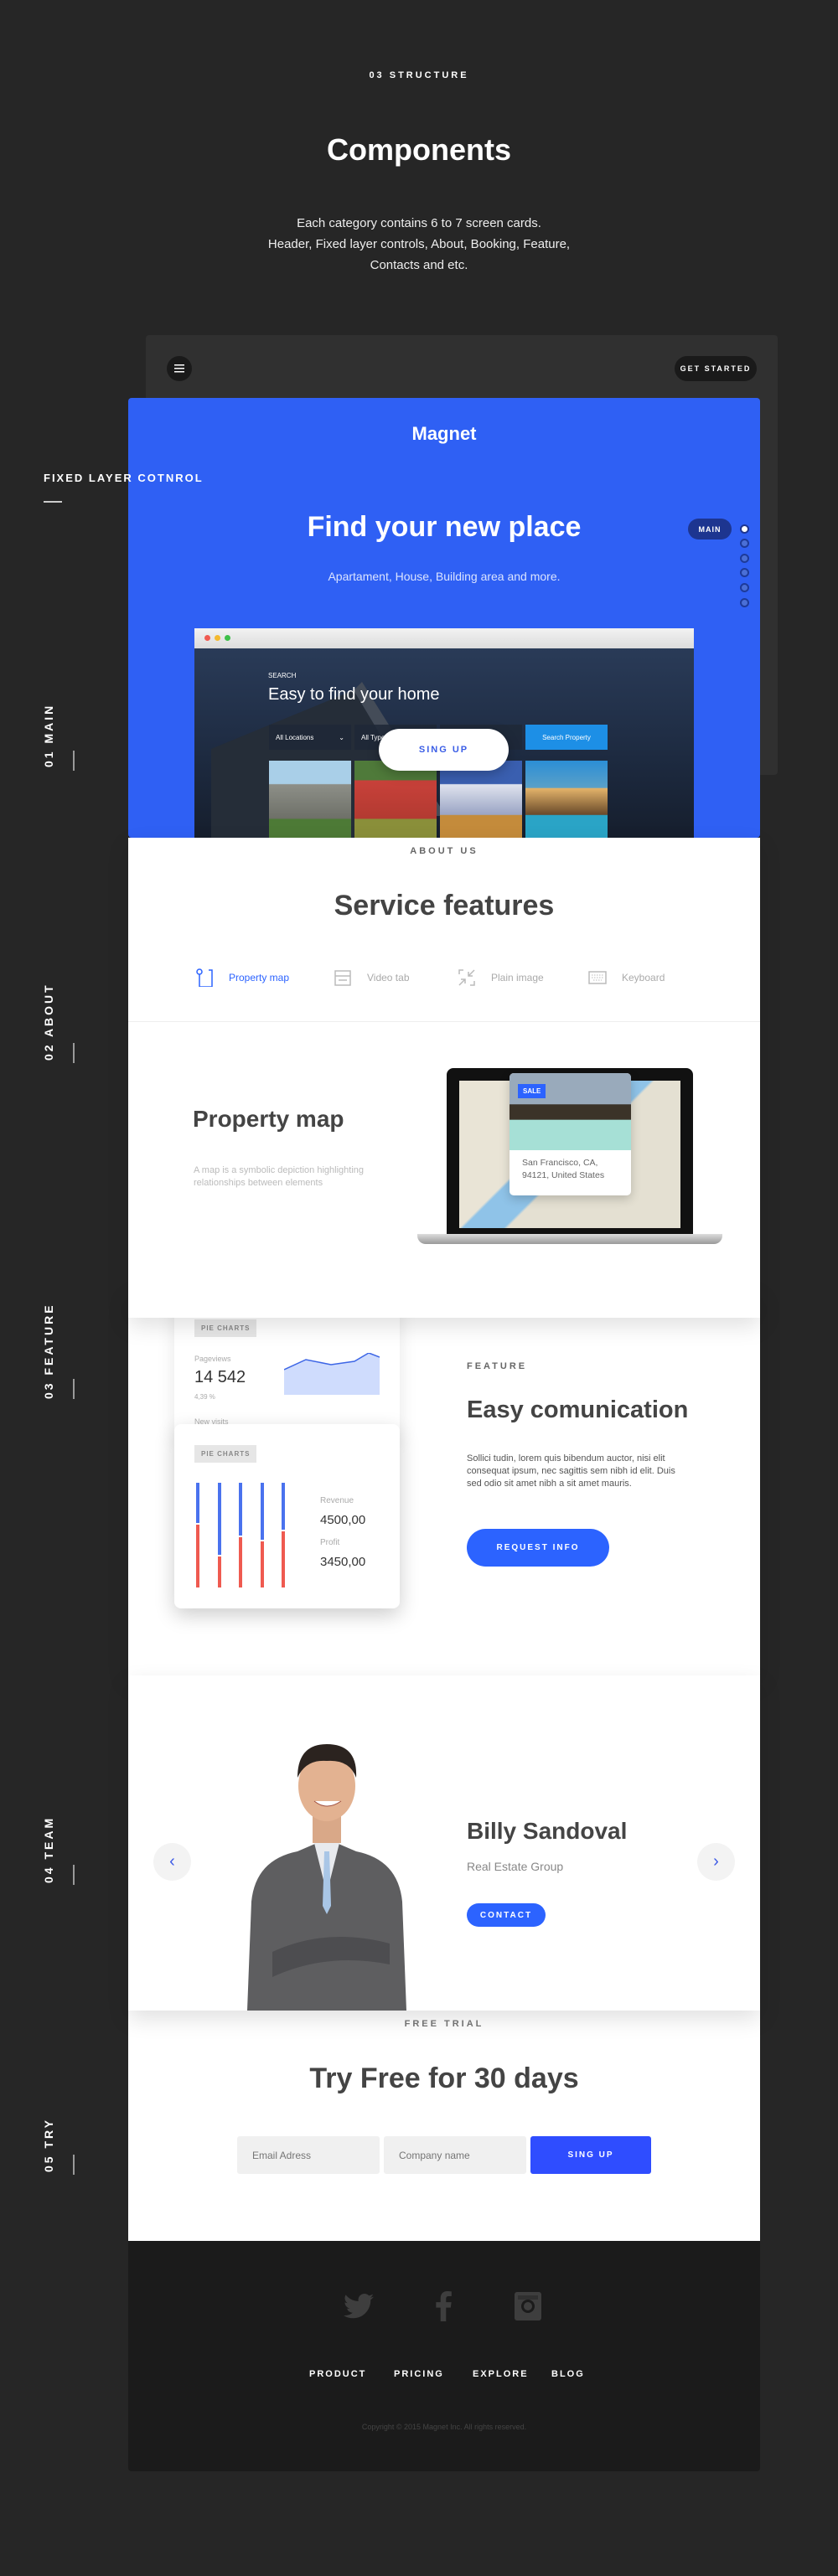 This screenshot has width=838, height=2576. I want to click on pageviews-label: Pageviews, so click(212, 1359).